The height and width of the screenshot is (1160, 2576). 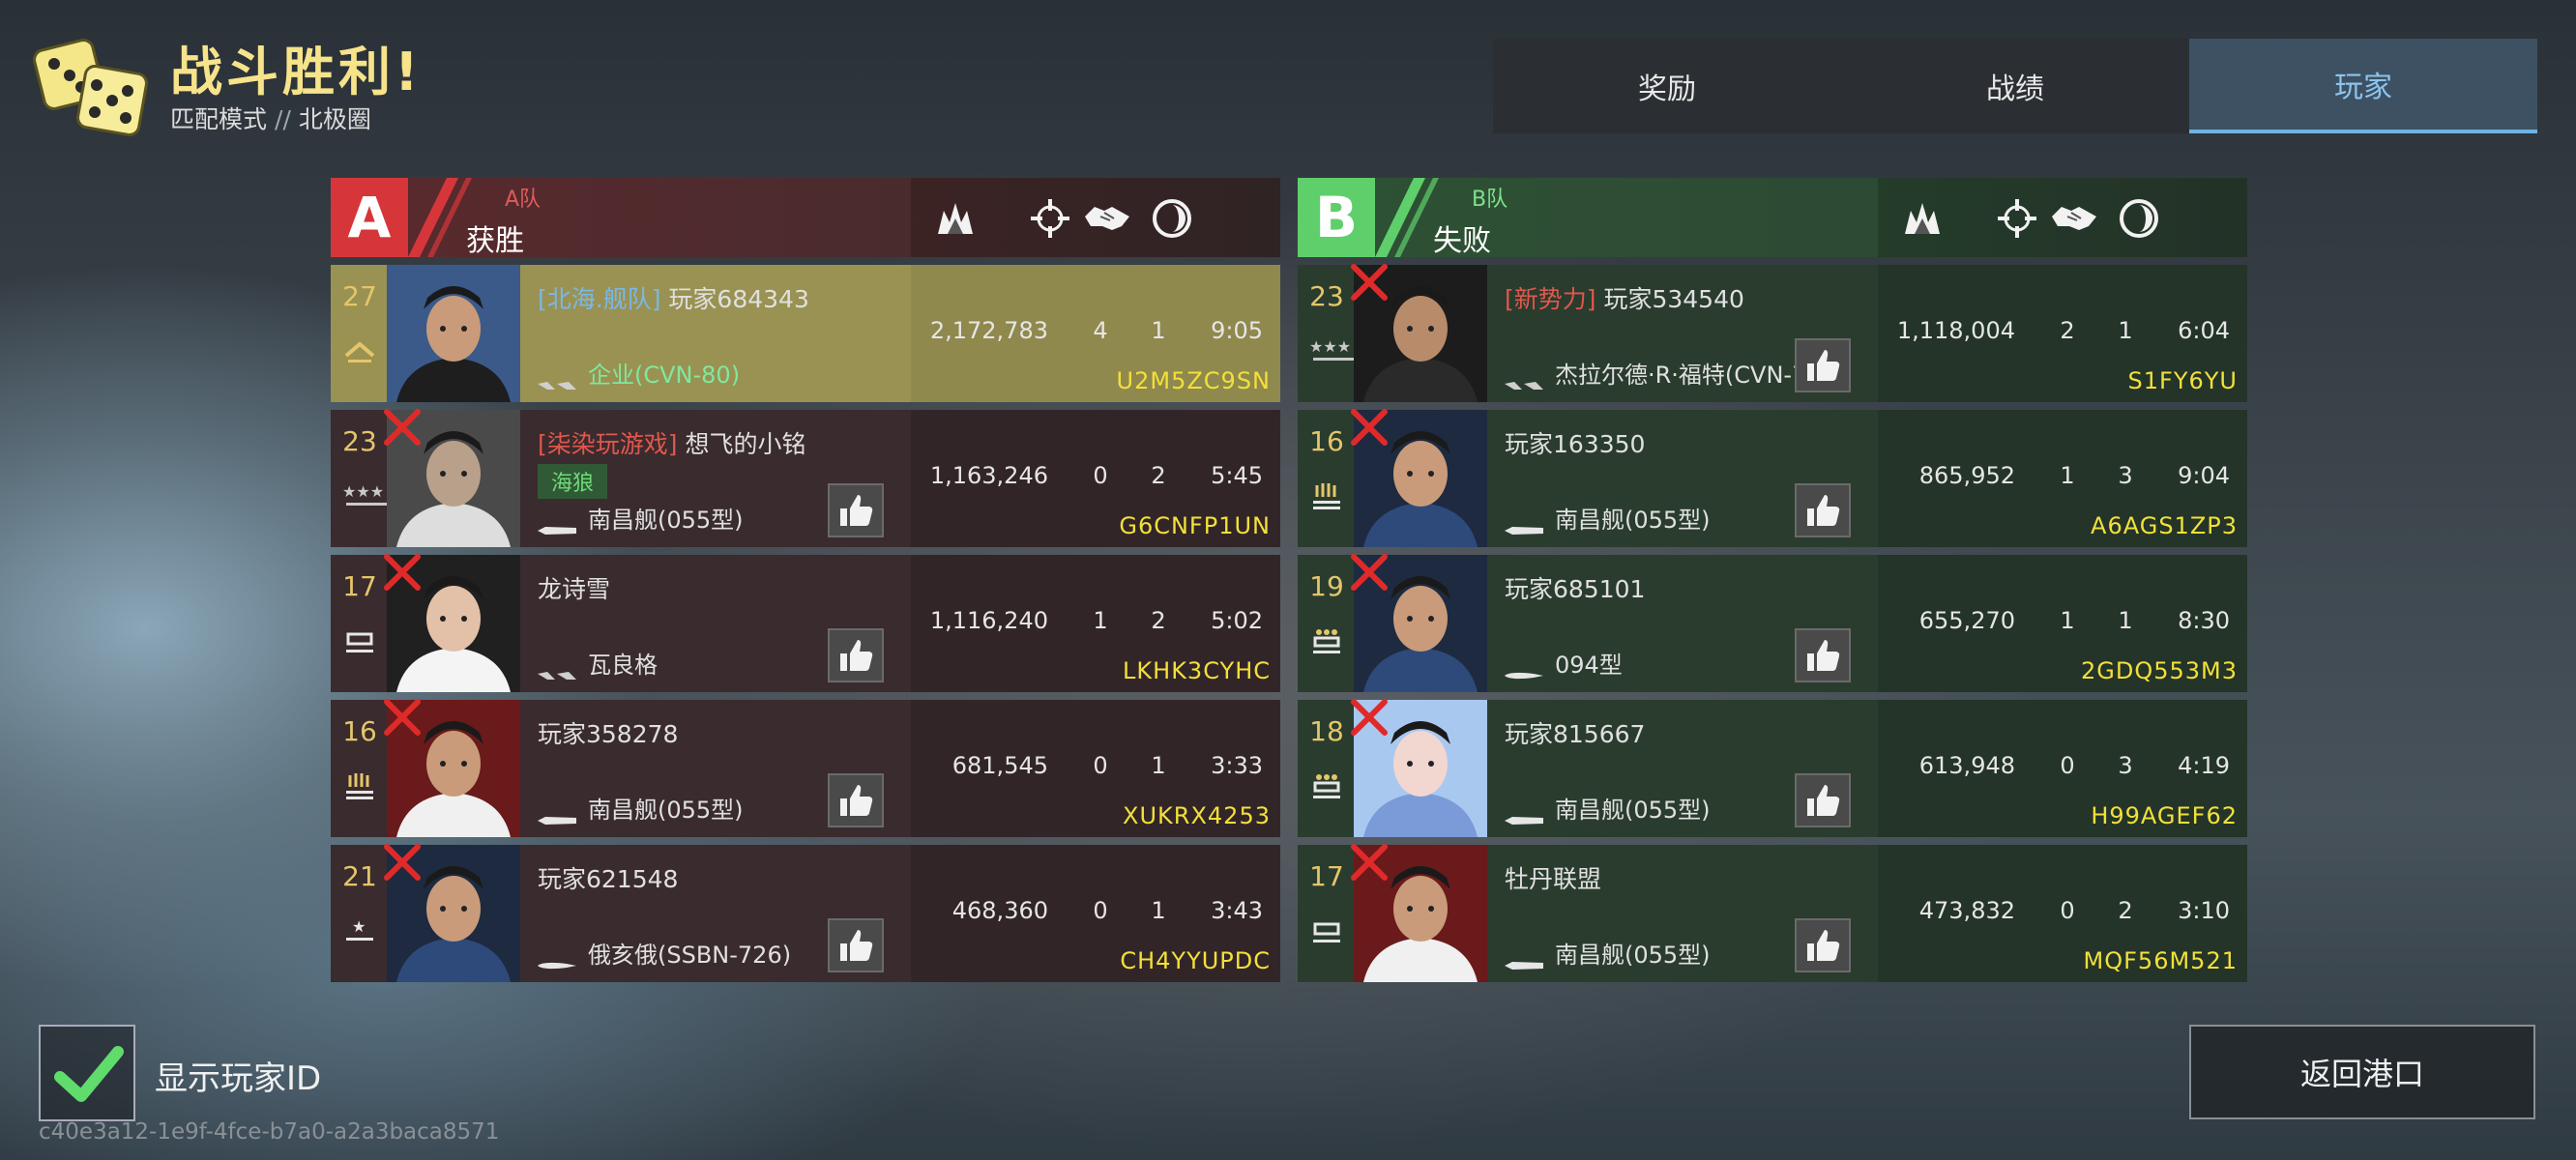 What do you see at coordinates (2067, 331) in the screenshot?
I see `kills-value: 2` at bounding box center [2067, 331].